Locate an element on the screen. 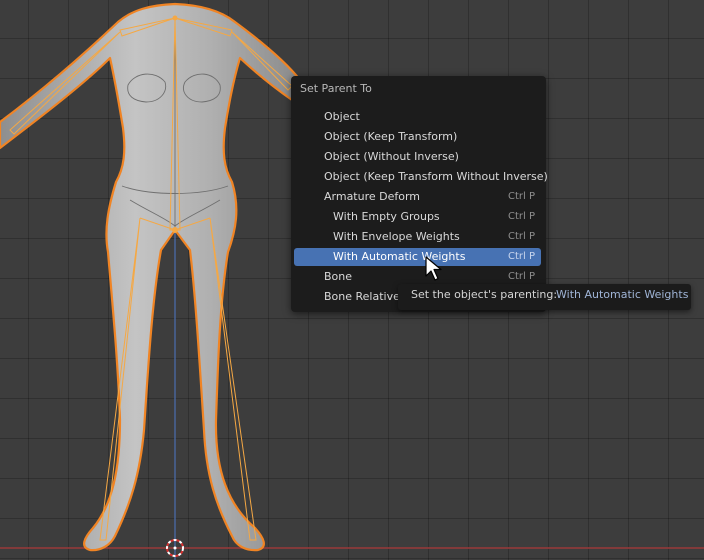  mouse-pointer-icon is located at coordinates (433, 268).